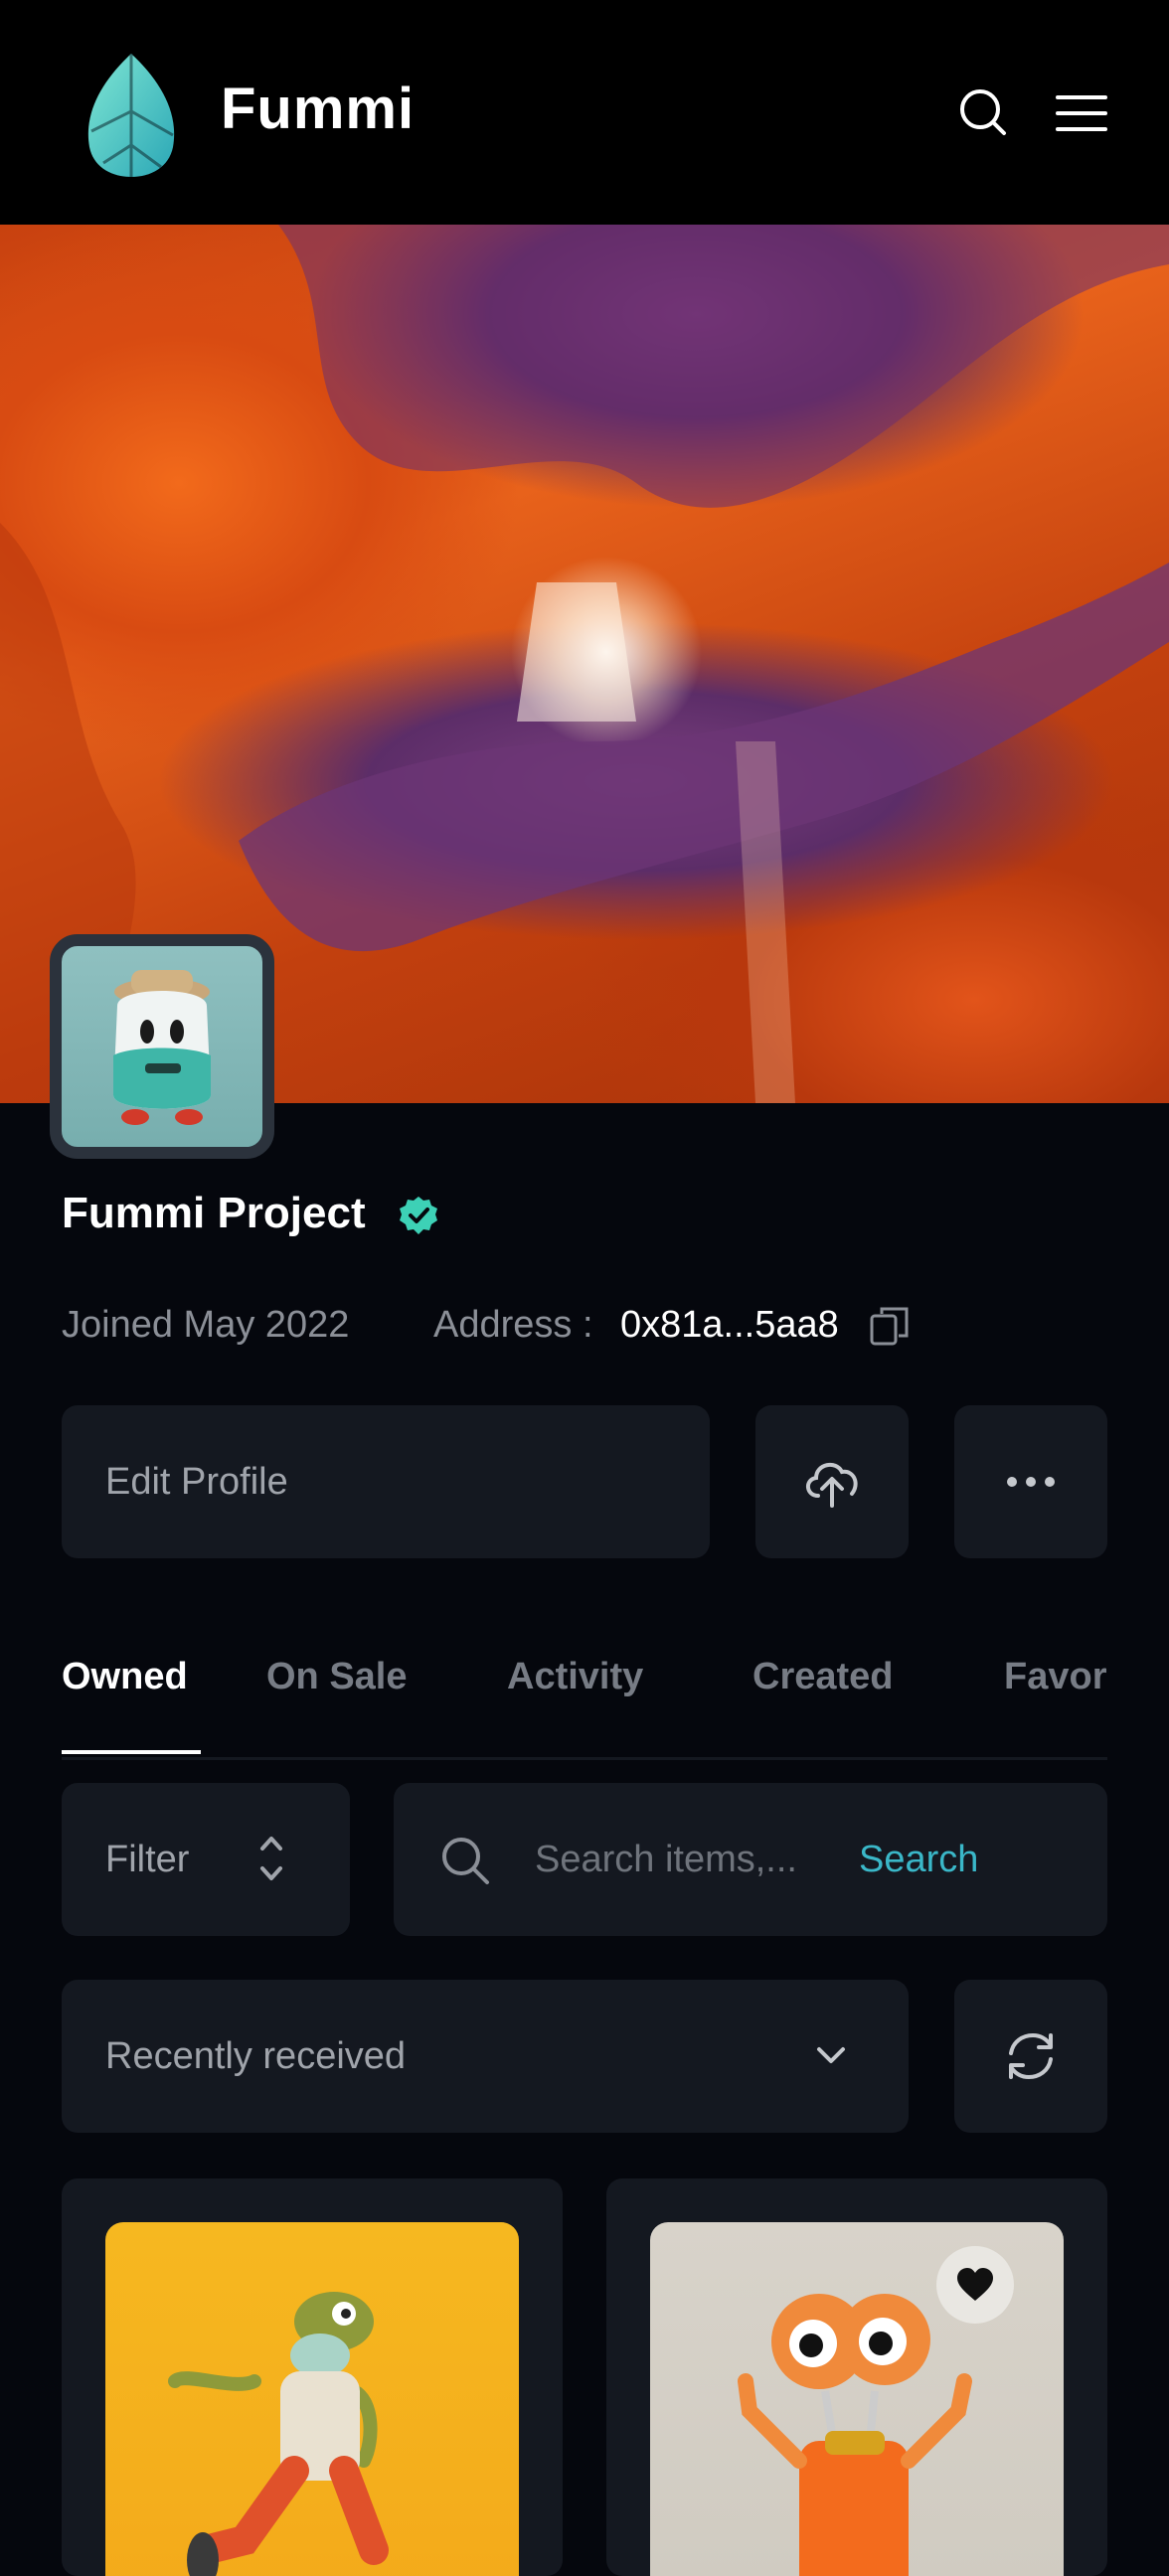 This screenshot has height=2576, width=1169. What do you see at coordinates (890, 1326) in the screenshot?
I see `copy-icon` at bounding box center [890, 1326].